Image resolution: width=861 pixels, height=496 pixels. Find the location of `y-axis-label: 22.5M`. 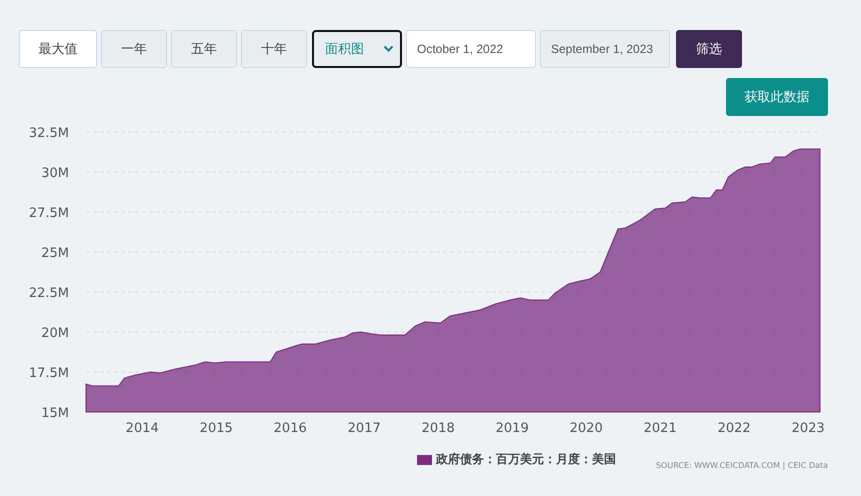

y-axis-label: 22.5M is located at coordinates (48, 293).